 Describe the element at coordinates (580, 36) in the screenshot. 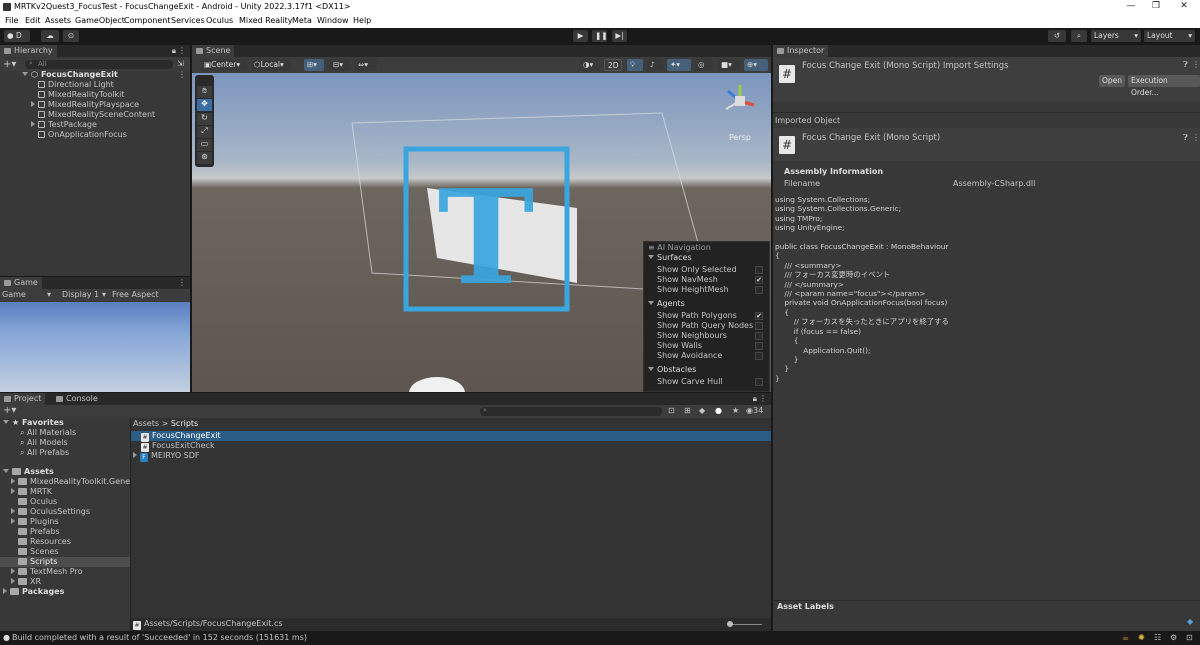

I see `play-button: ▶` at that location.